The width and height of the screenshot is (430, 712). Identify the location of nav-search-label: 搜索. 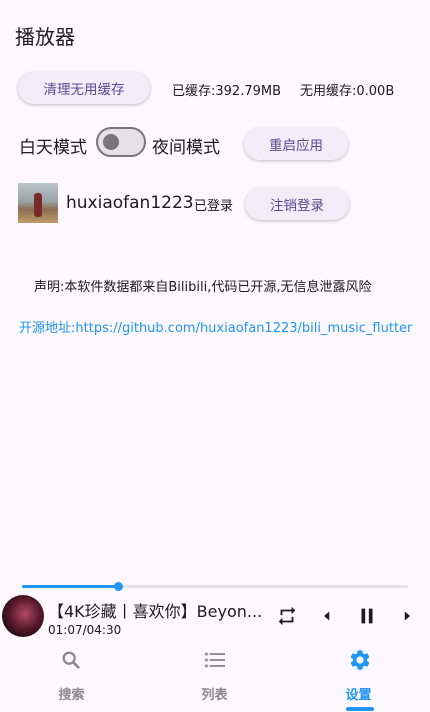
(71, 695).